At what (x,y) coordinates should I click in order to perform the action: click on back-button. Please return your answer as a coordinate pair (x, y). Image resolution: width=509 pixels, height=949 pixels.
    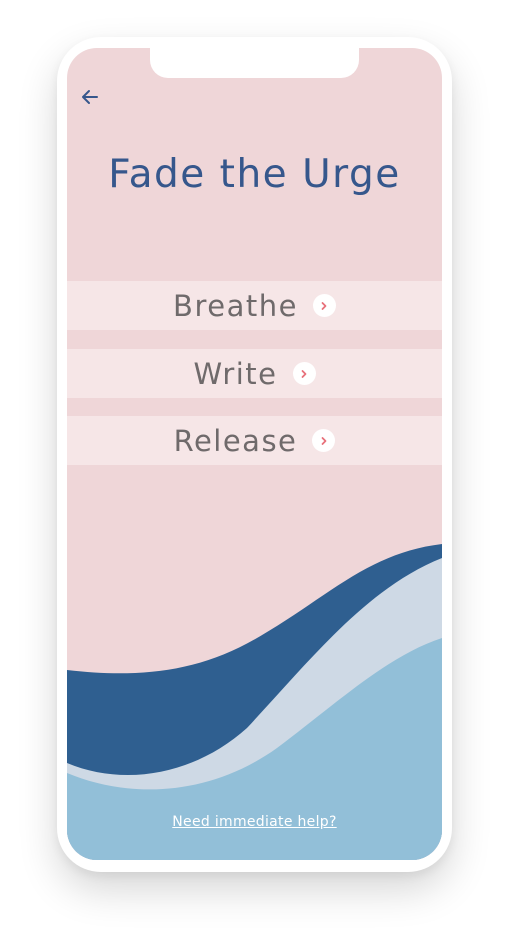
    Looking at the image, I should click on (90, 97).